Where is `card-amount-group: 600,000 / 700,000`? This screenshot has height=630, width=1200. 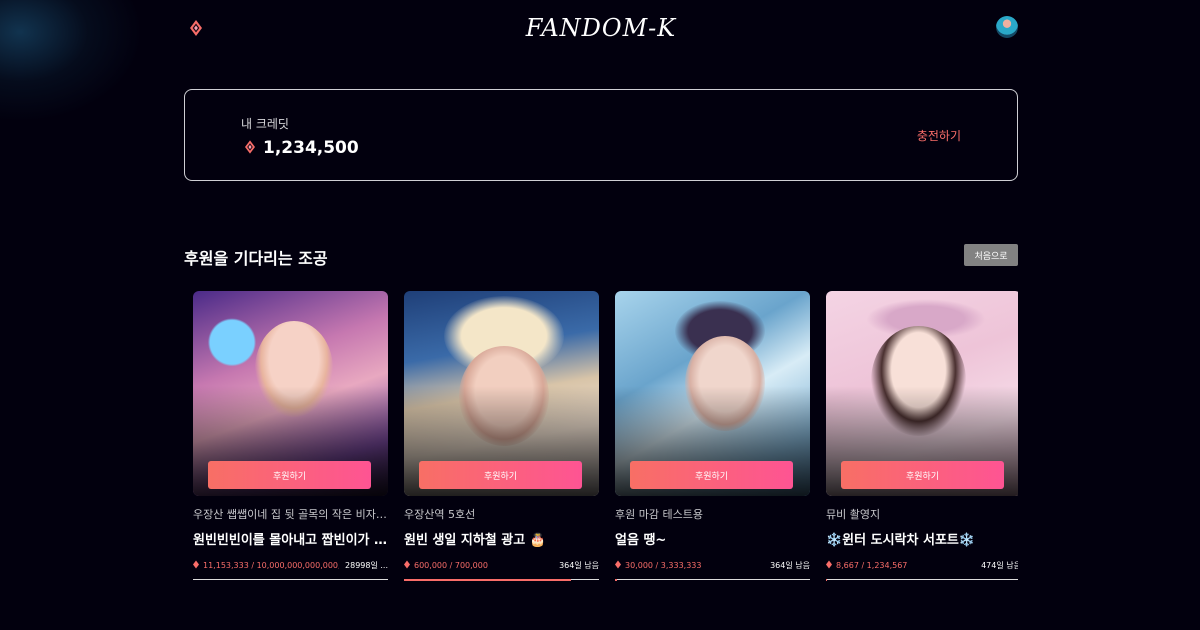 card-amount-group: 600,000 / 700,000 is located at coordinates (446, 565).